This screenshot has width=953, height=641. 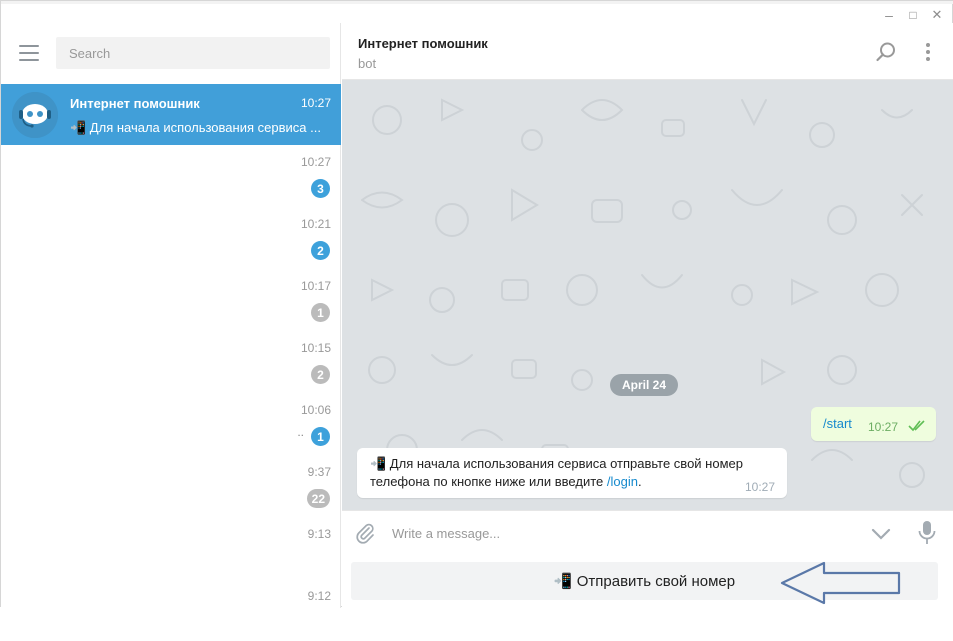 I want to click on conversation-title: Интернет помошник, so click(x=423, y=43).